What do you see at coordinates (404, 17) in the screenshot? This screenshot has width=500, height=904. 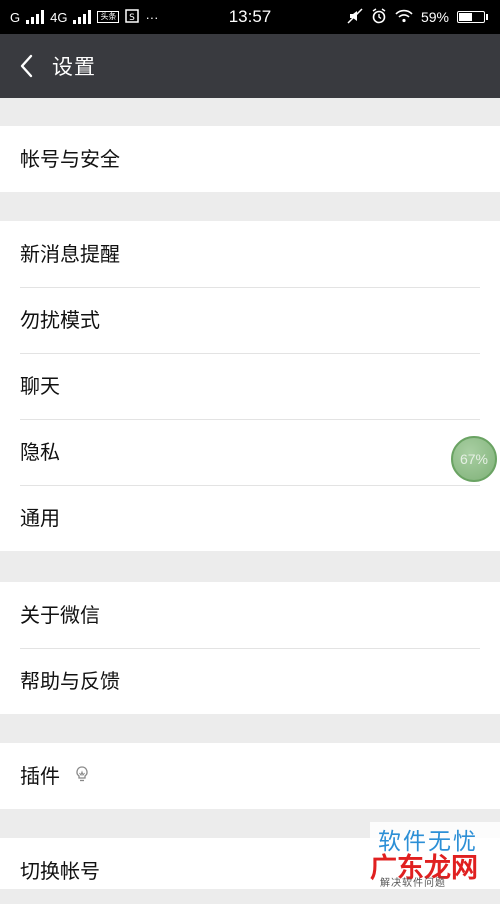 I see `wifi-icon` at bounding box center [404, 17].